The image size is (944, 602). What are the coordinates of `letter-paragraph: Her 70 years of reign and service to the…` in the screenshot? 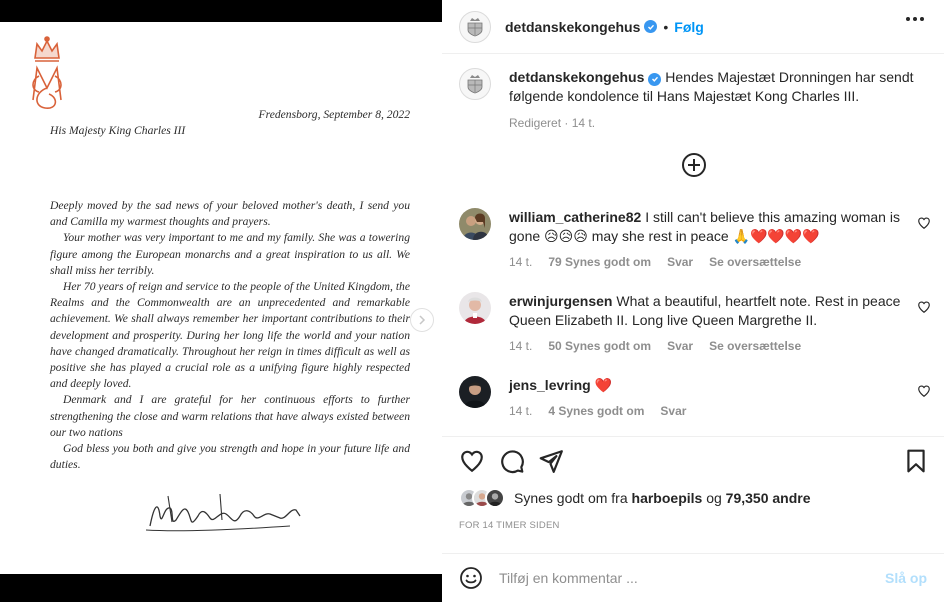 It's located at (230, 335).